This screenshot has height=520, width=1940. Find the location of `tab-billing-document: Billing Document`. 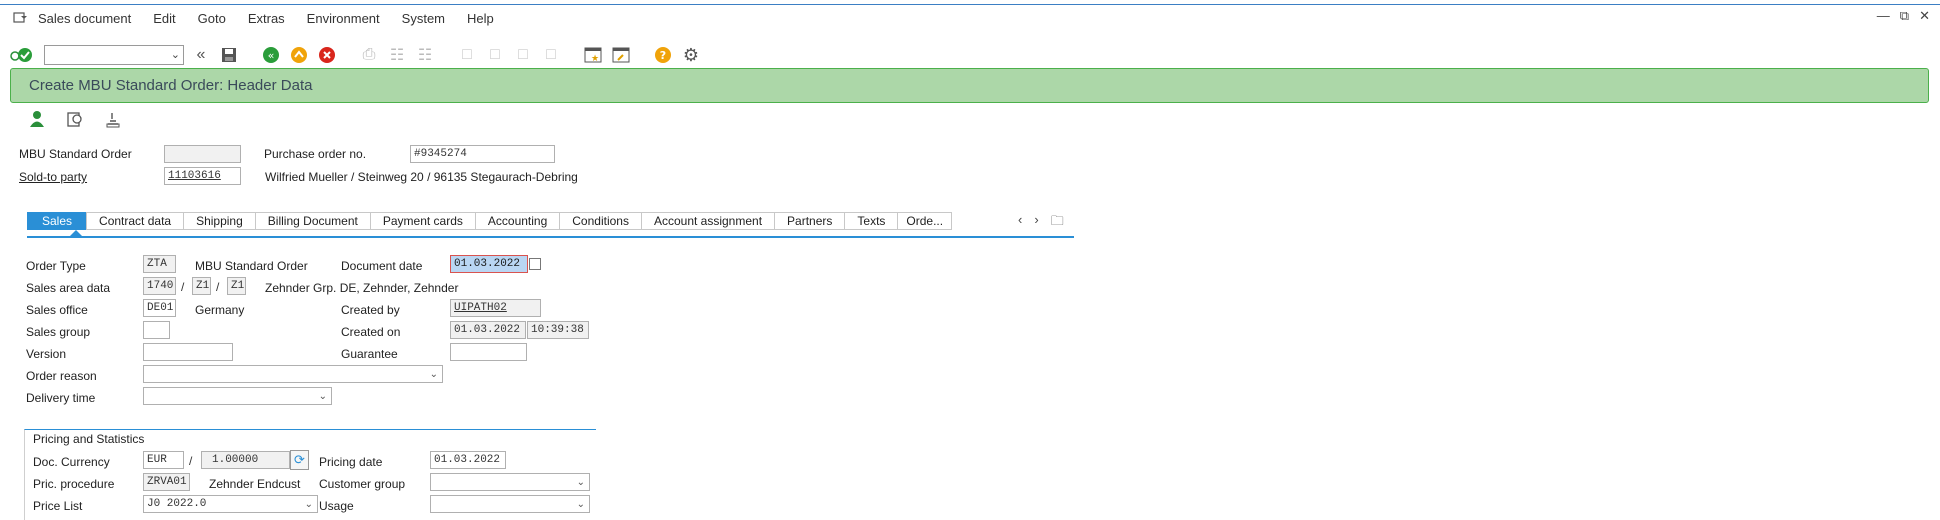

tab-billing-document: Billing Document is located at coordinates (312, 221).